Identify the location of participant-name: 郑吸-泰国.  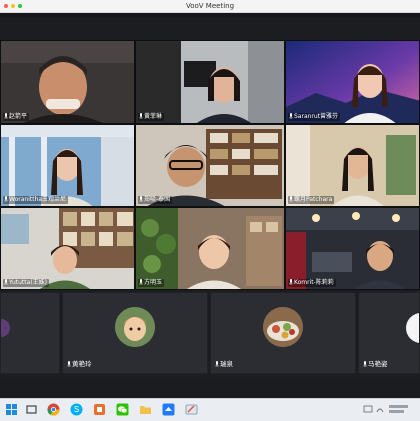
(157, 199).